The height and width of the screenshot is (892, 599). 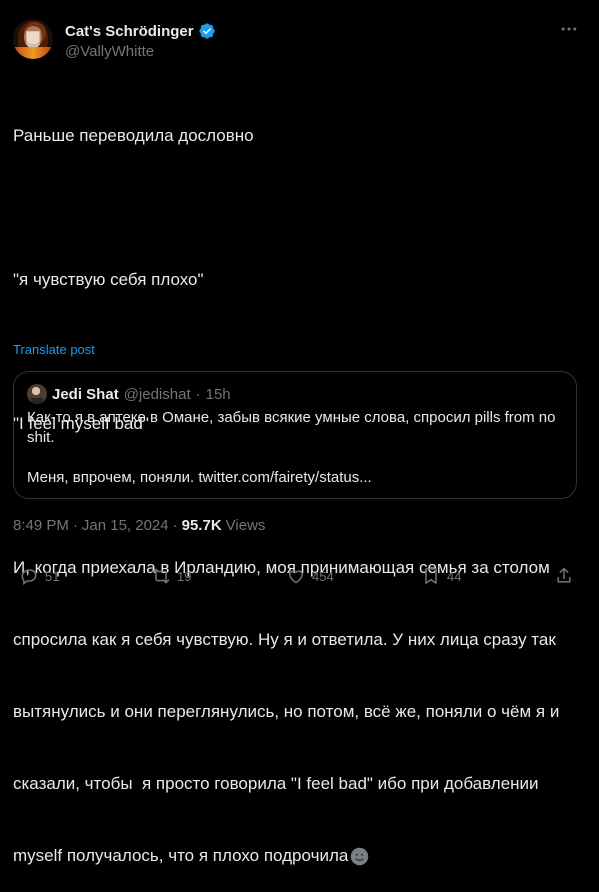 I want to click on post-time: 8:49 PM, so click(x=41, y=525).